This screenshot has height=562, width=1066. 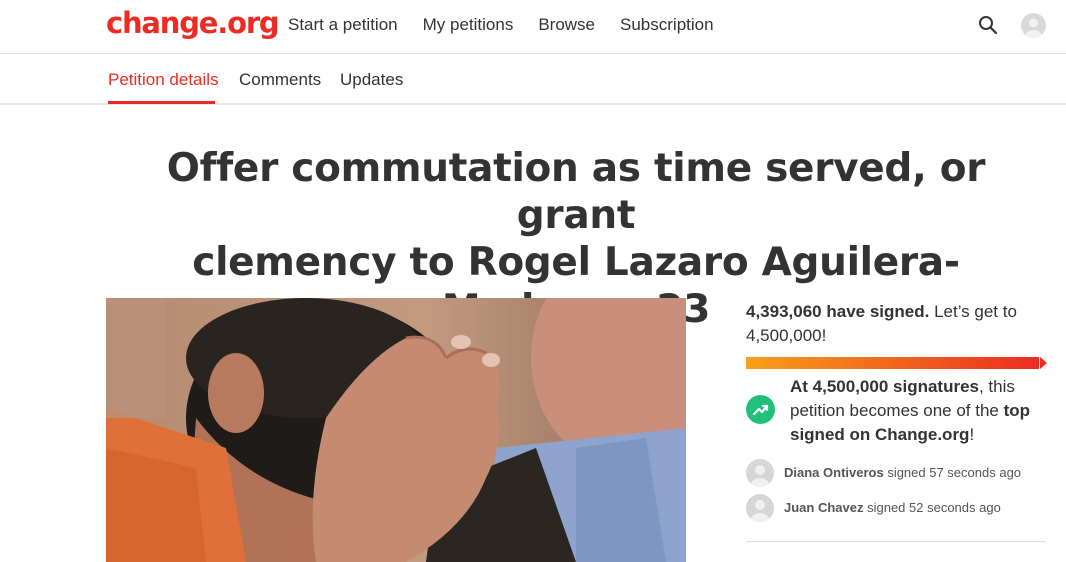 I want to click on signature-progress-bar, so click(x=896, y=363).